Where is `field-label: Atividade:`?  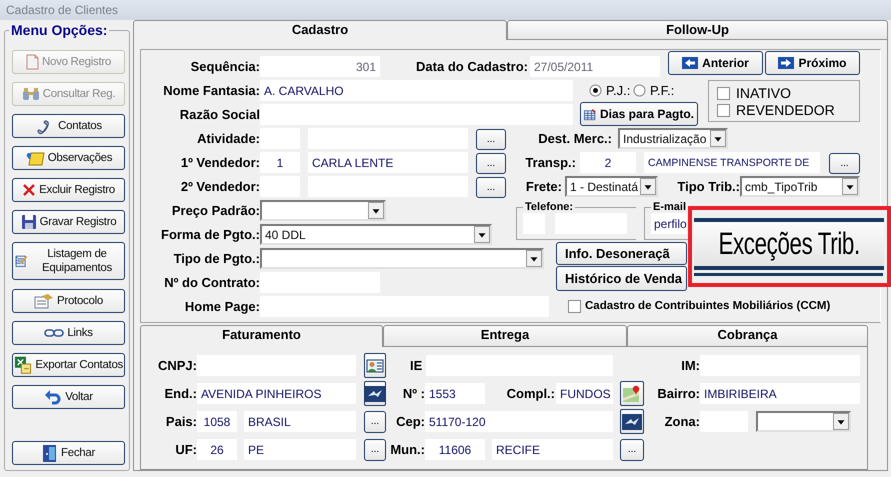 field-label: Atividade: is located at coordinates (228, 139).